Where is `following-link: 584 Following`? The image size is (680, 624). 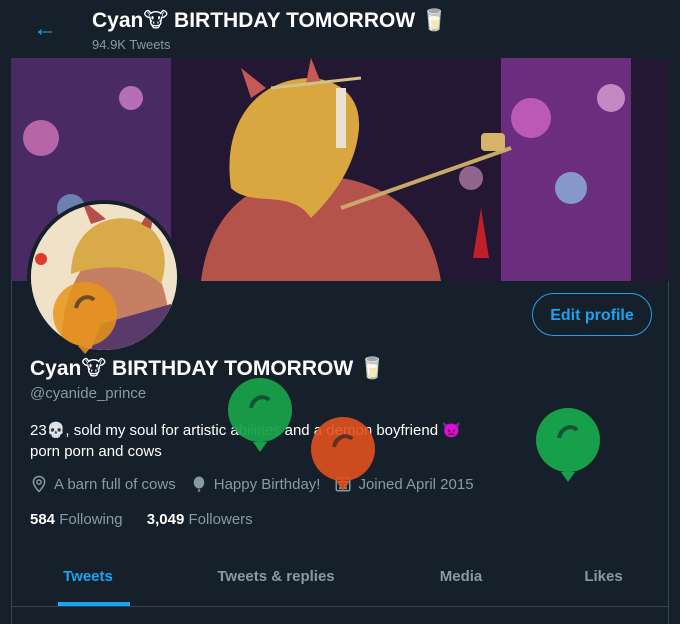
following-link: 584 Following is located at coordinates (86, 519).